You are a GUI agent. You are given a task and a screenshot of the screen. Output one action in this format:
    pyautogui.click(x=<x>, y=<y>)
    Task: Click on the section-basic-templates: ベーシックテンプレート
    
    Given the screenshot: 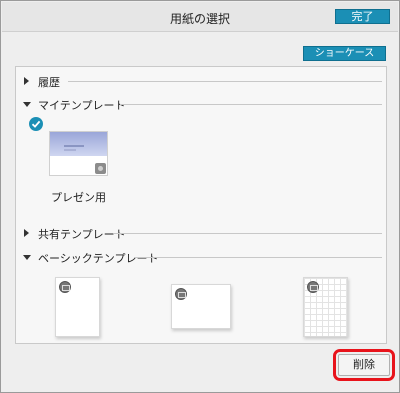 What is the action you would take?
    pyautogui.click(x=202, y=257)
    